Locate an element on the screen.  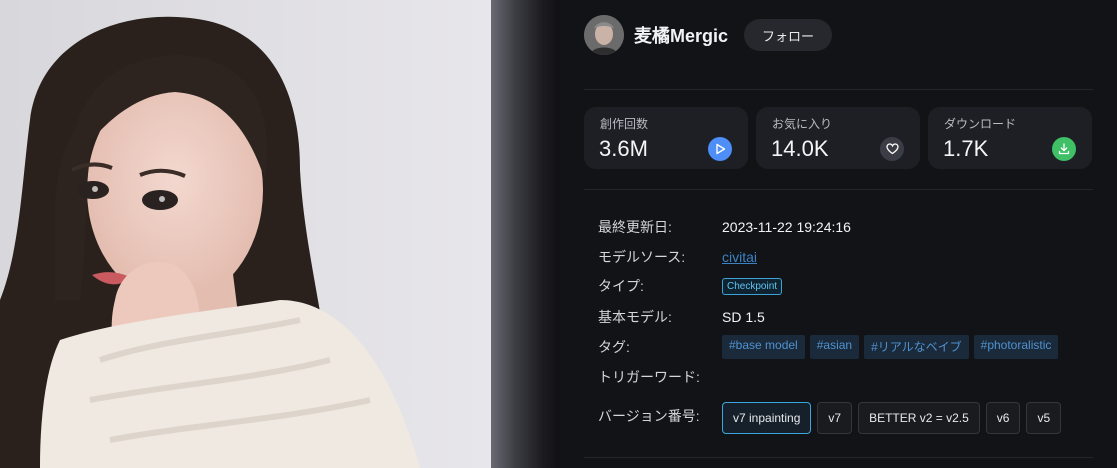
avatar-image is located at coordinates (604, 35).